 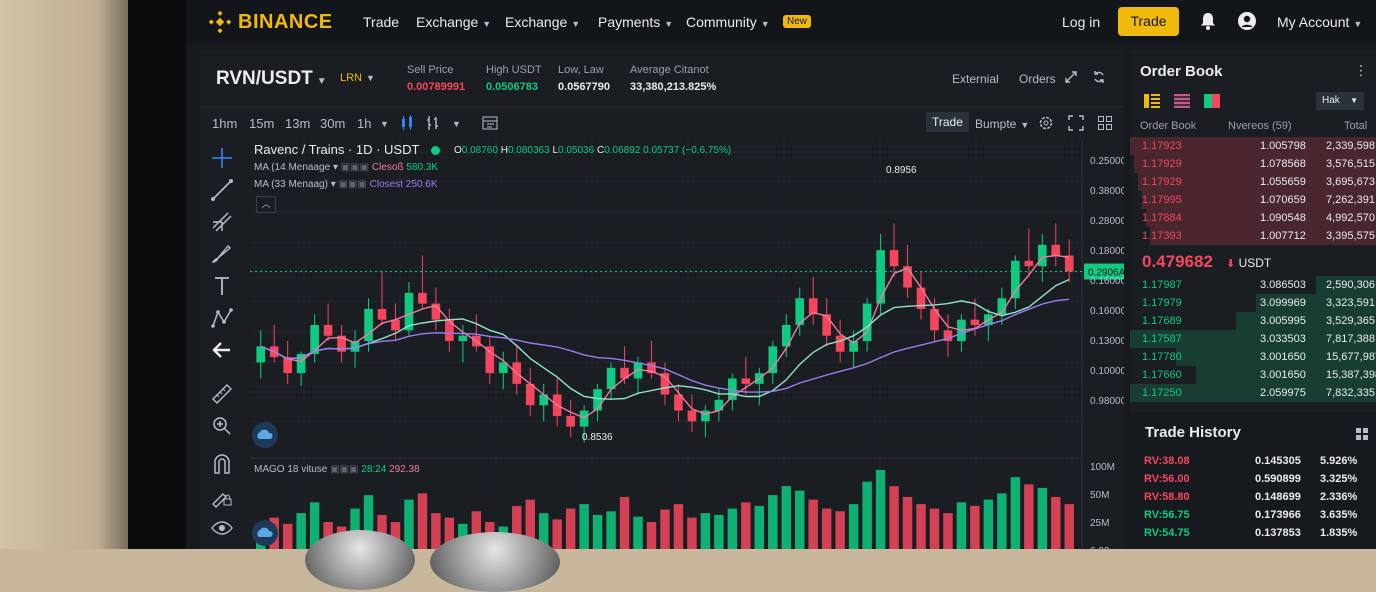 What do you see at coordinates (291, 469) in the screenshot?
I see `volume-name: MAGO 18 vituse` at bounding box center [291, 469].